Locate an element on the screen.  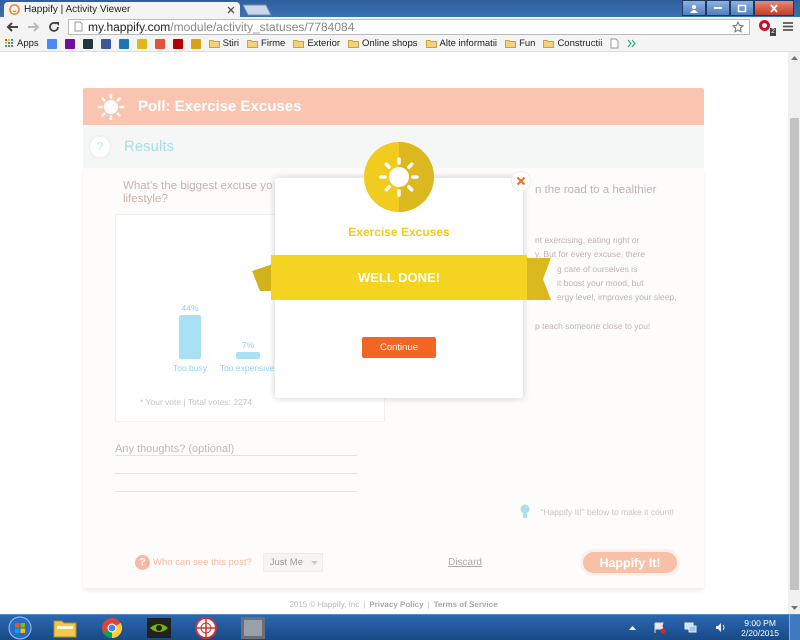
maximize-button is located at coordinates (742, 8).